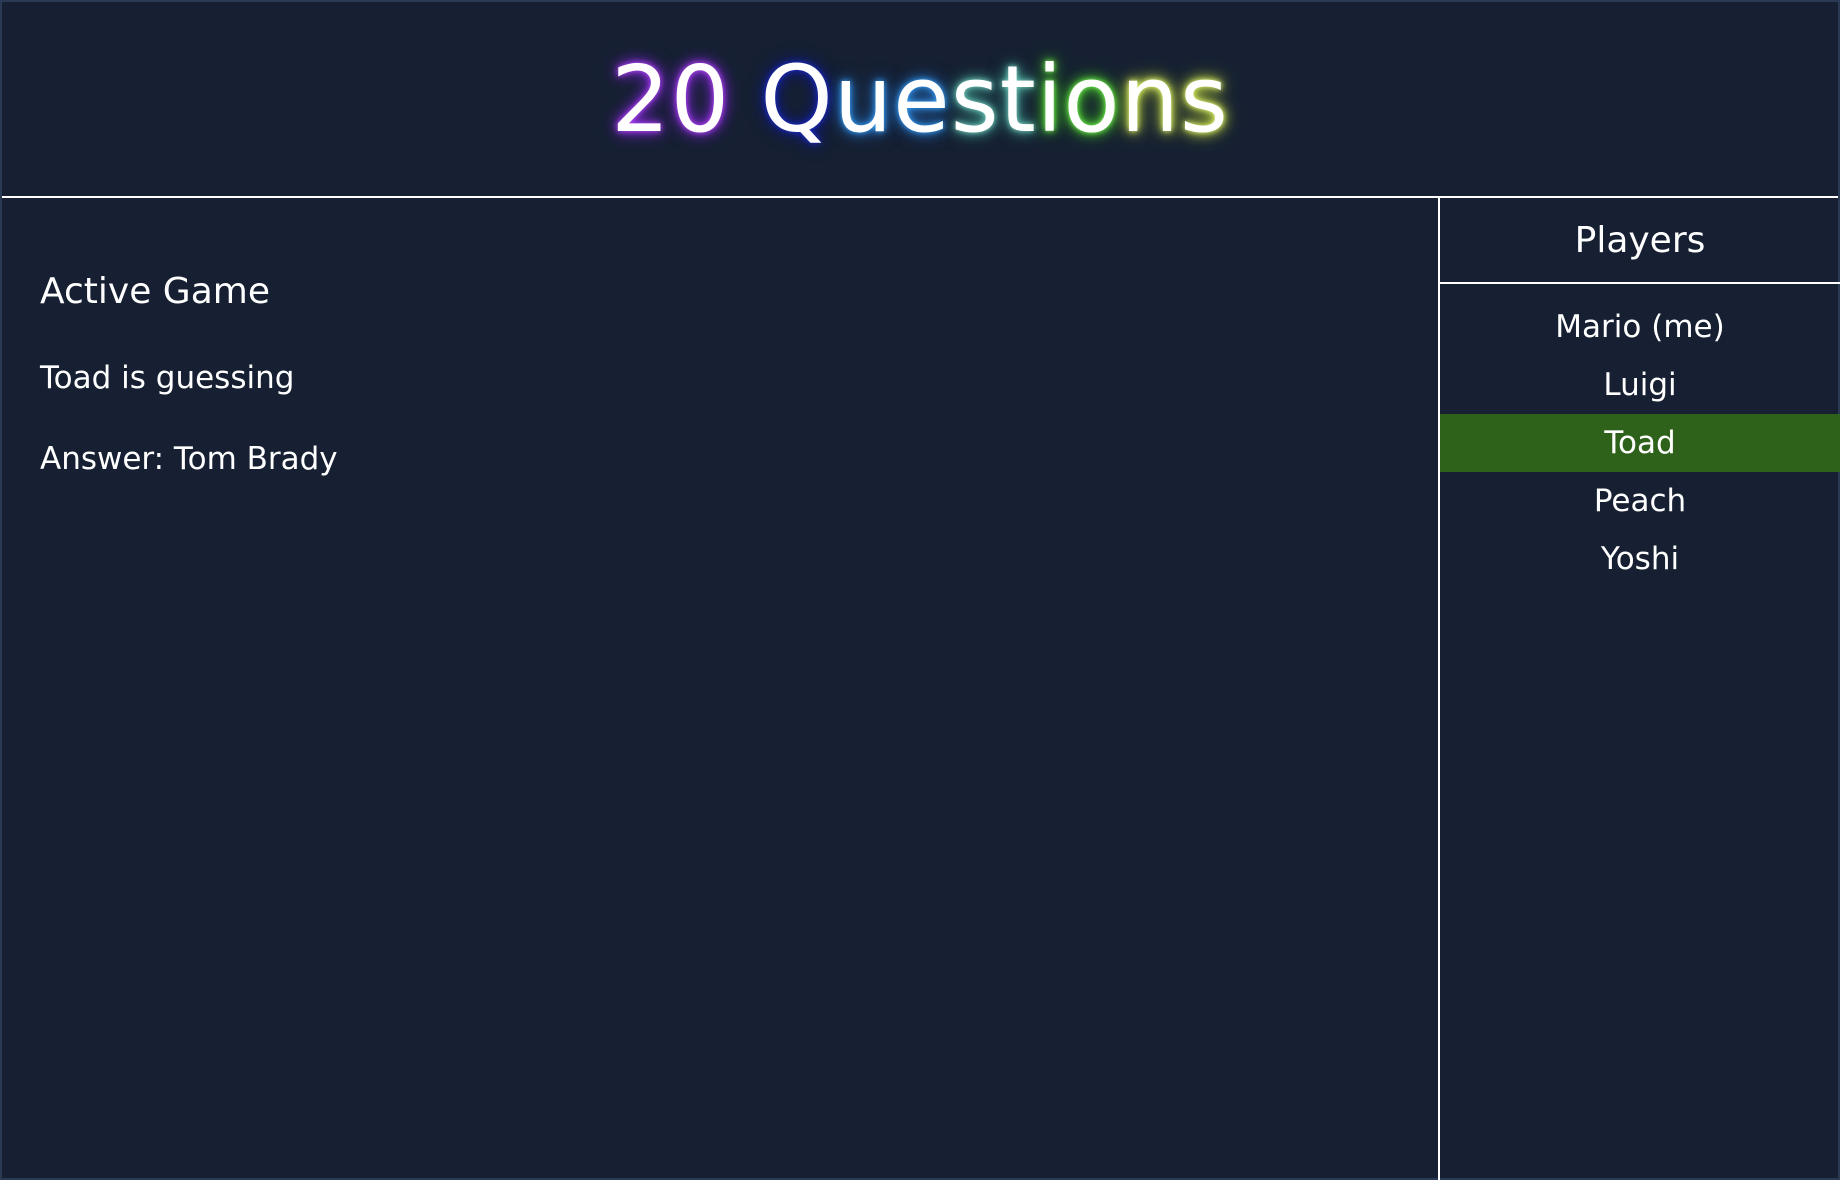  What do you see at coordinates (1640, 501) in the screenshot?
I see `player-item-peach: Peach` at bounding box center [1640, 501].